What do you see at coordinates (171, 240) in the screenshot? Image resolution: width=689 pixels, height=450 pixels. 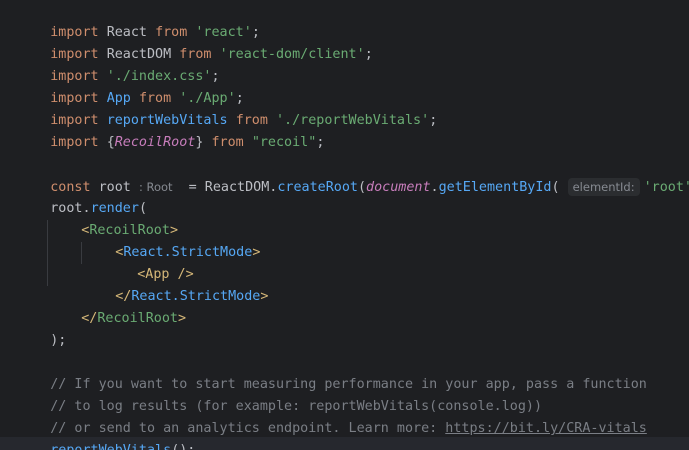 I see `code-line-11: <React.StrictMode>` at bounding box center [171, 240].